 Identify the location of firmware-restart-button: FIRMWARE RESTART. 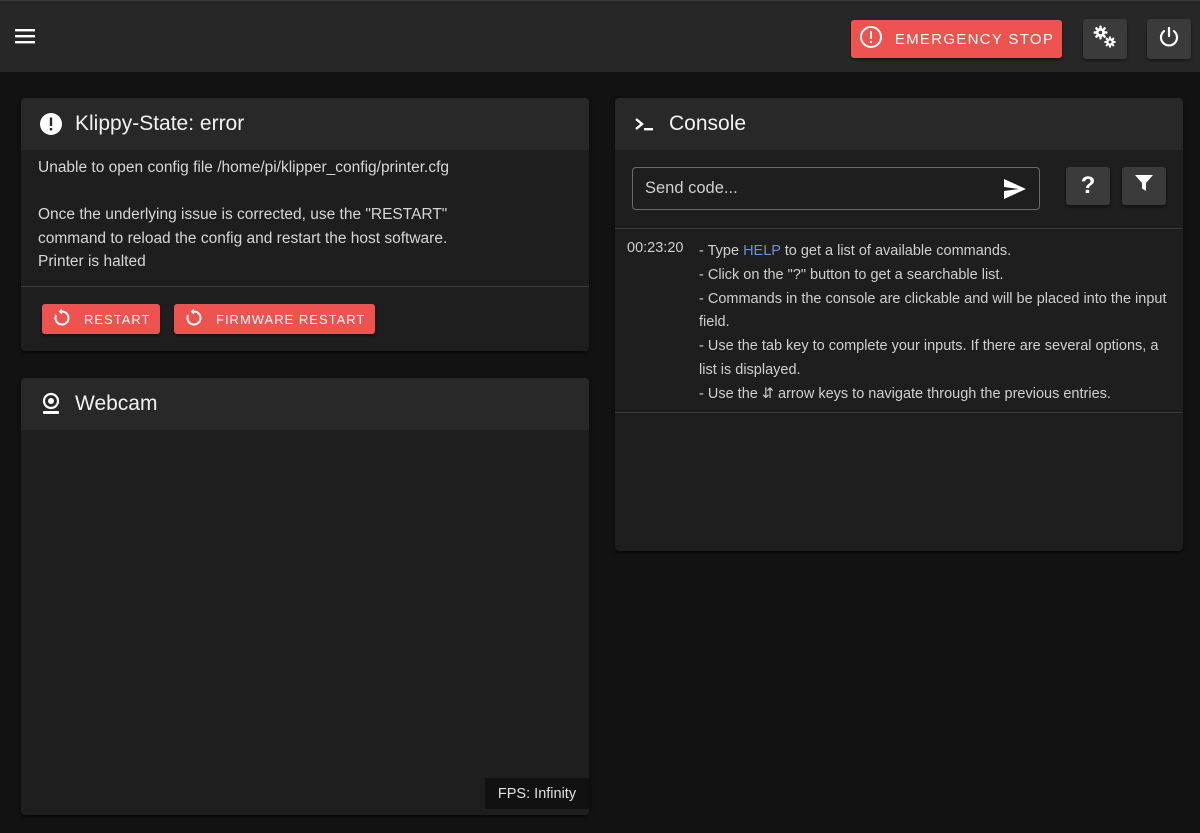
(275, 319).